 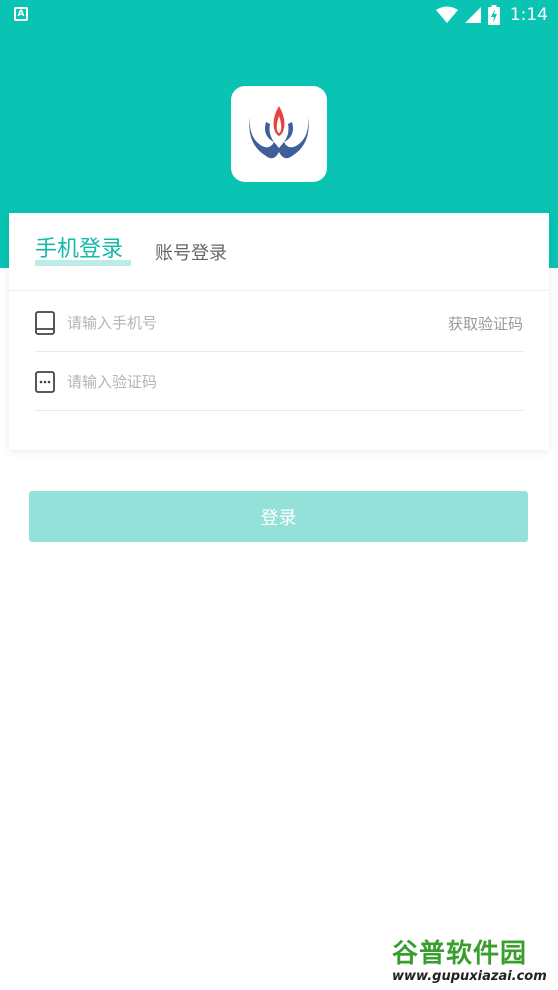 I want to click on status-bar: A 1:14, so click(x=279, y=15).